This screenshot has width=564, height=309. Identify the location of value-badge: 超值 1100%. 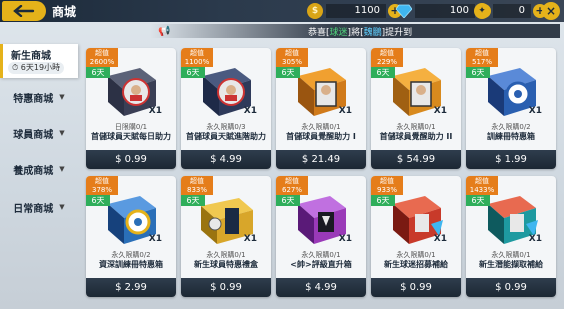
(197, 57).